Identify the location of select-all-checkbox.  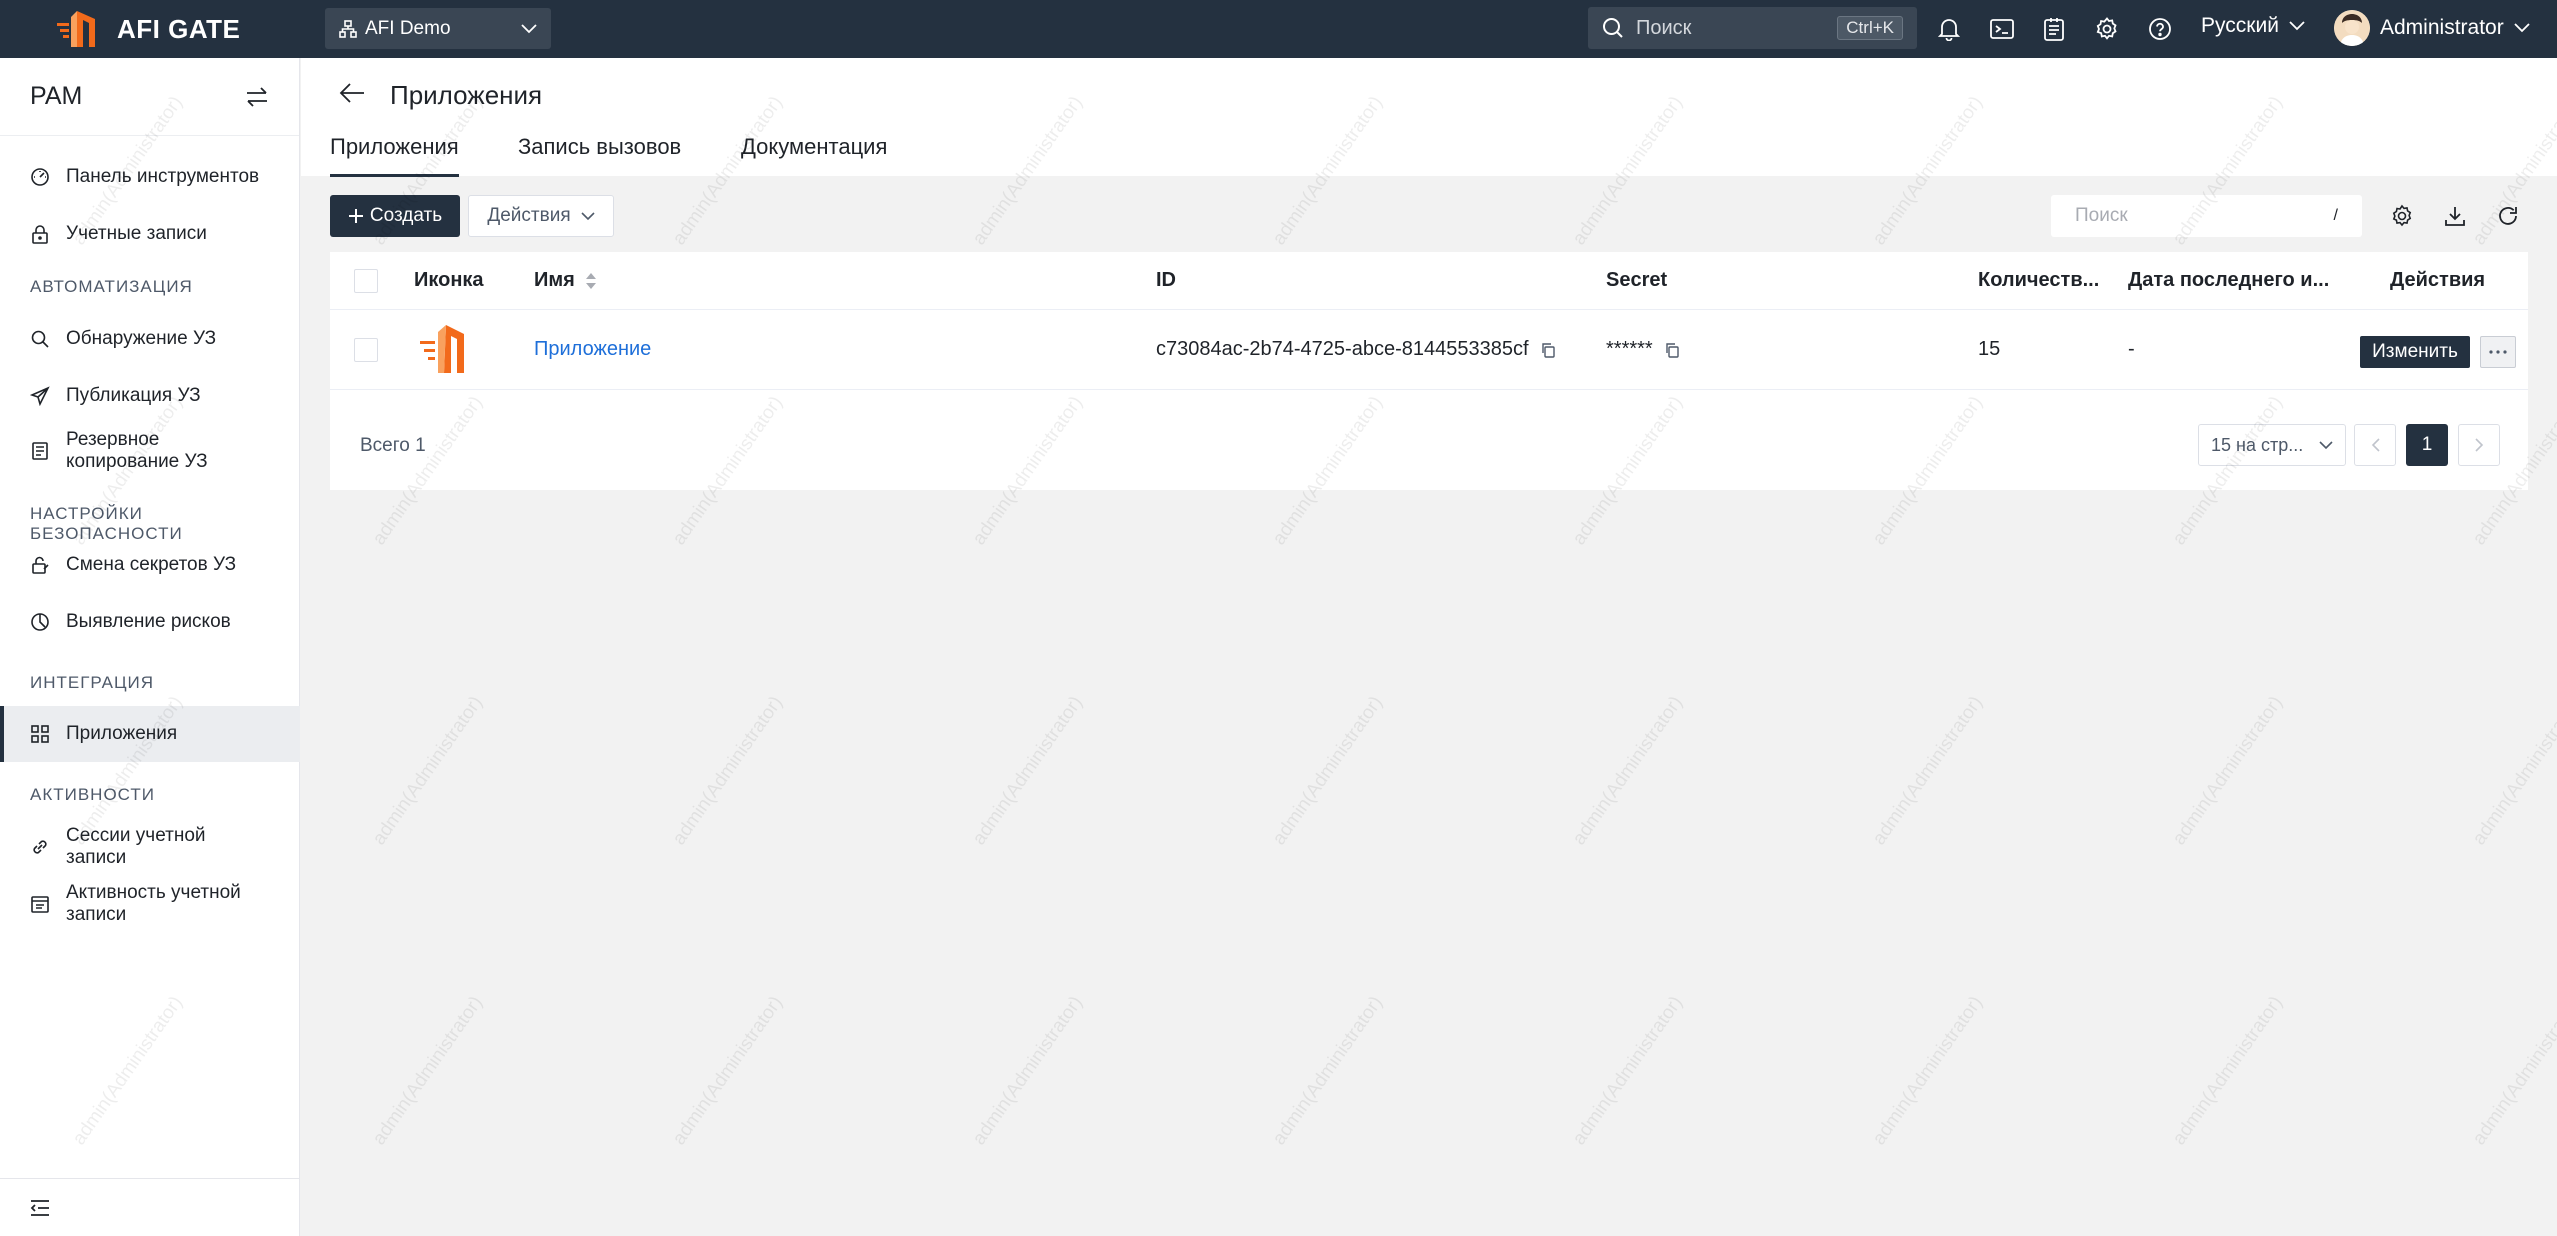
(366, 281).